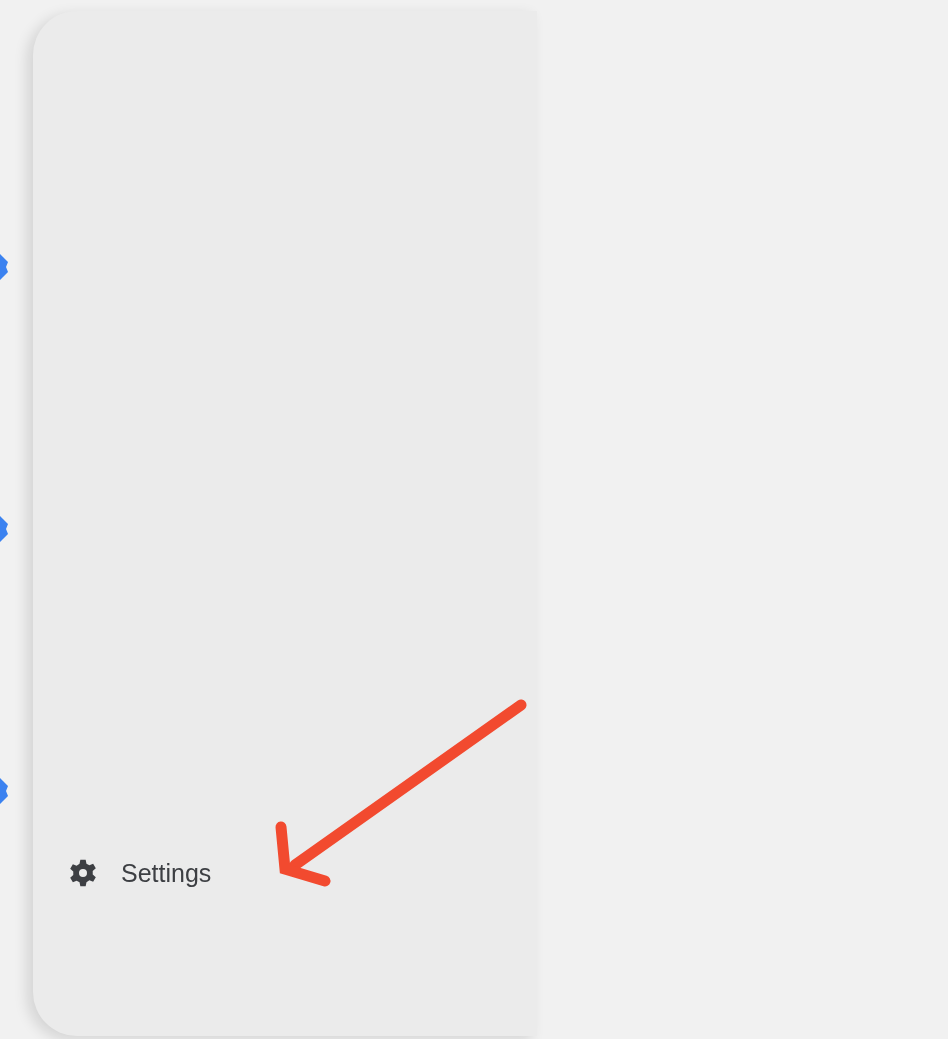  I want to click on settings-link: Settings, so click(285, 873).